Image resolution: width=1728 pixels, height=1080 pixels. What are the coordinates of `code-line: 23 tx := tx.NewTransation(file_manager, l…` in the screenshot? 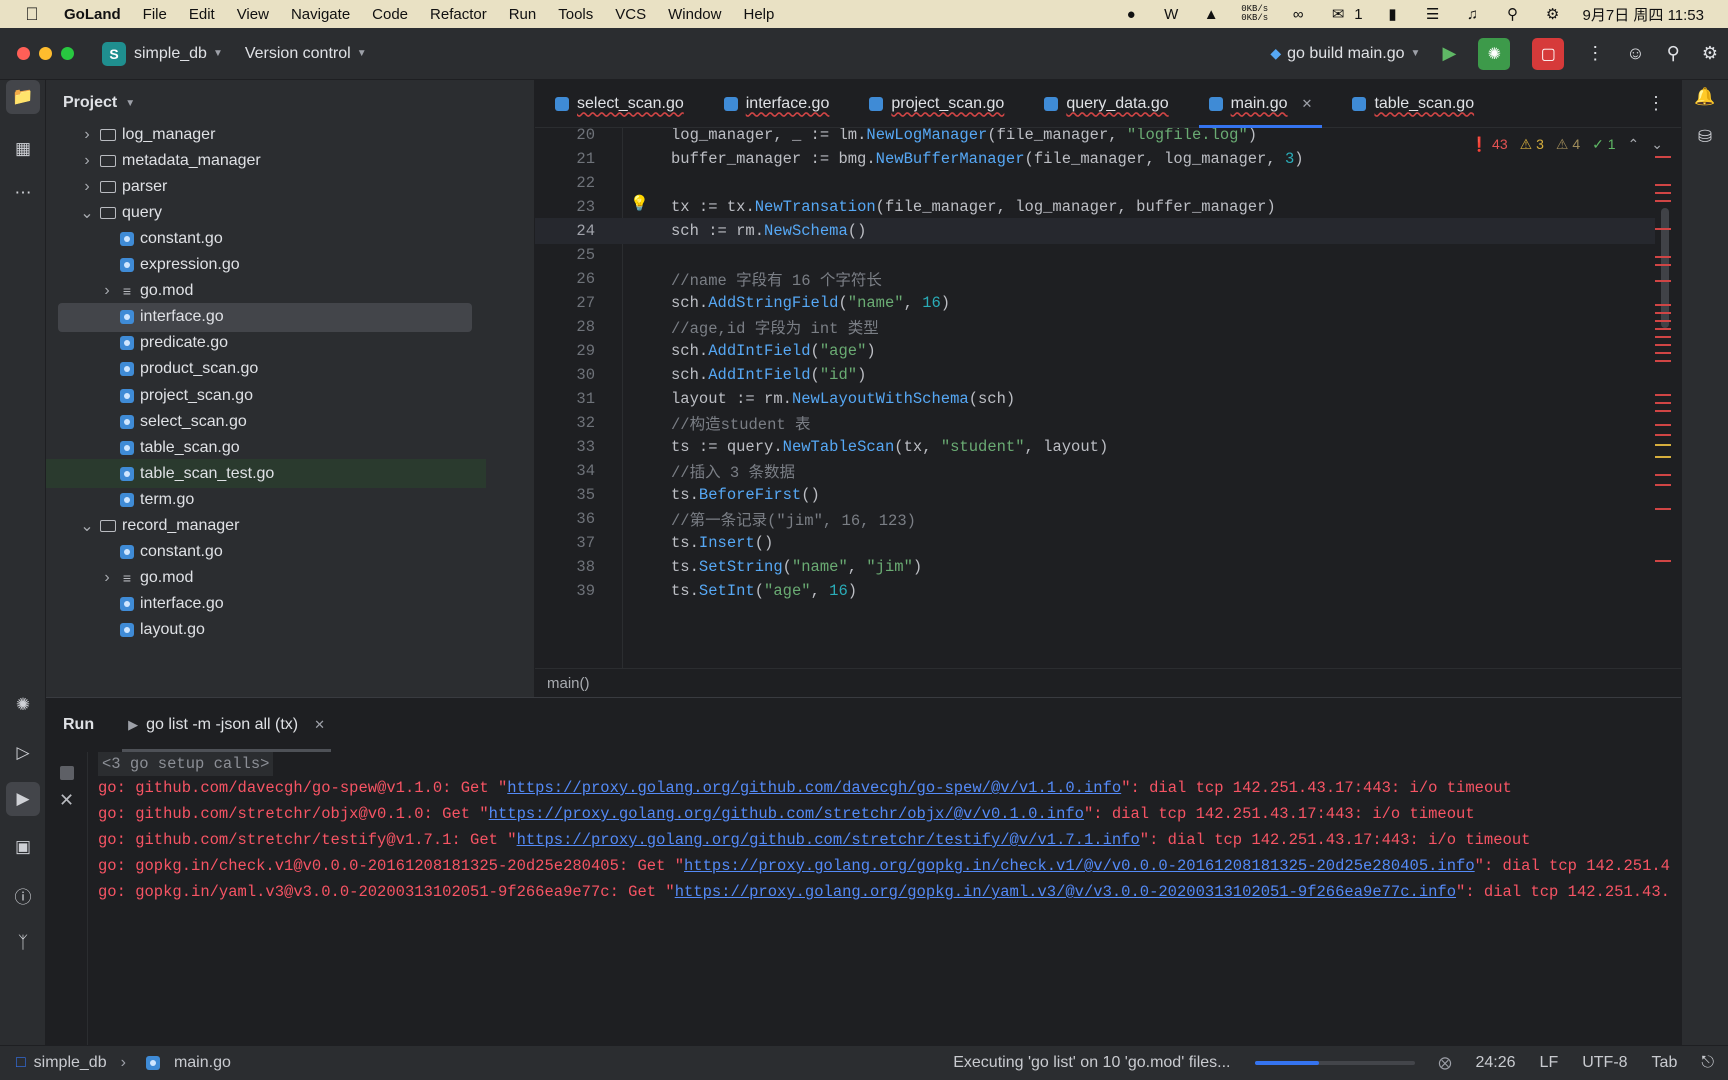 It's located at (1095, 207).